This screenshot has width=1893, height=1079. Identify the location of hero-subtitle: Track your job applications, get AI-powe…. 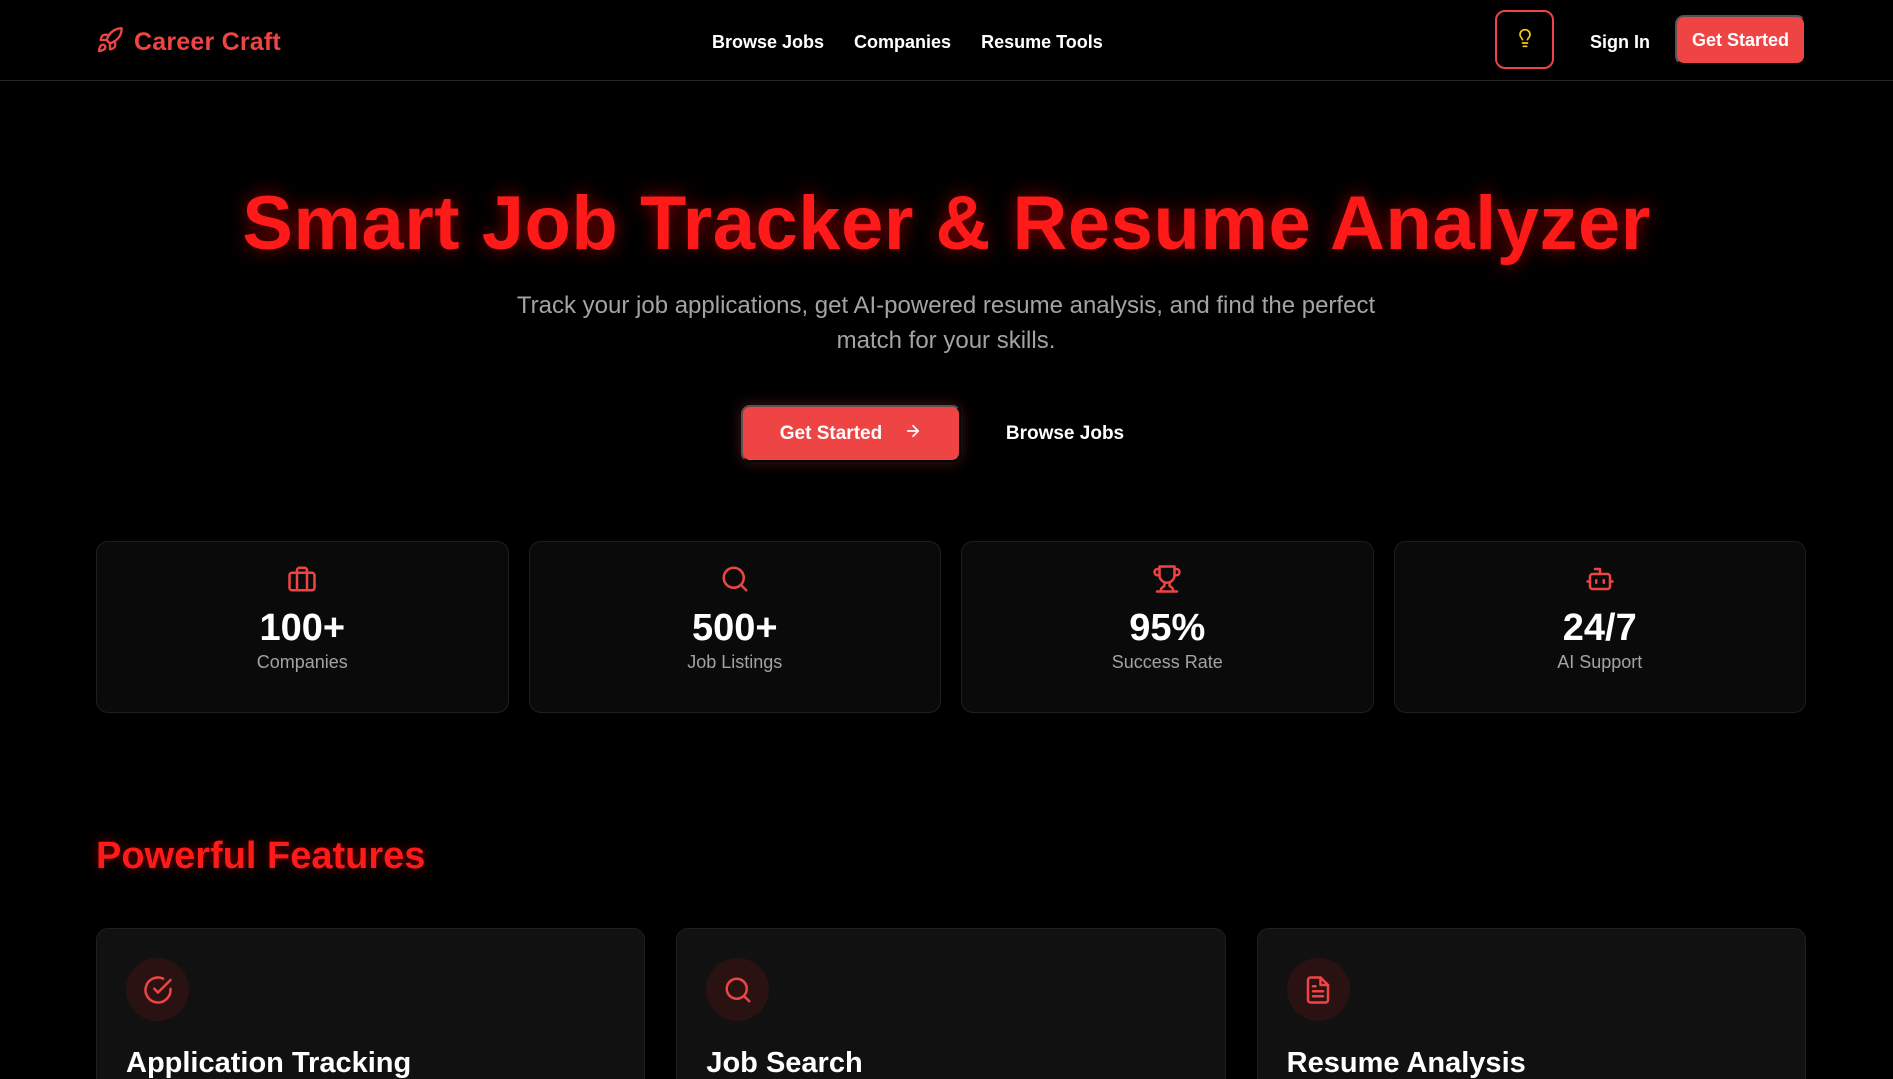
(946, 323).